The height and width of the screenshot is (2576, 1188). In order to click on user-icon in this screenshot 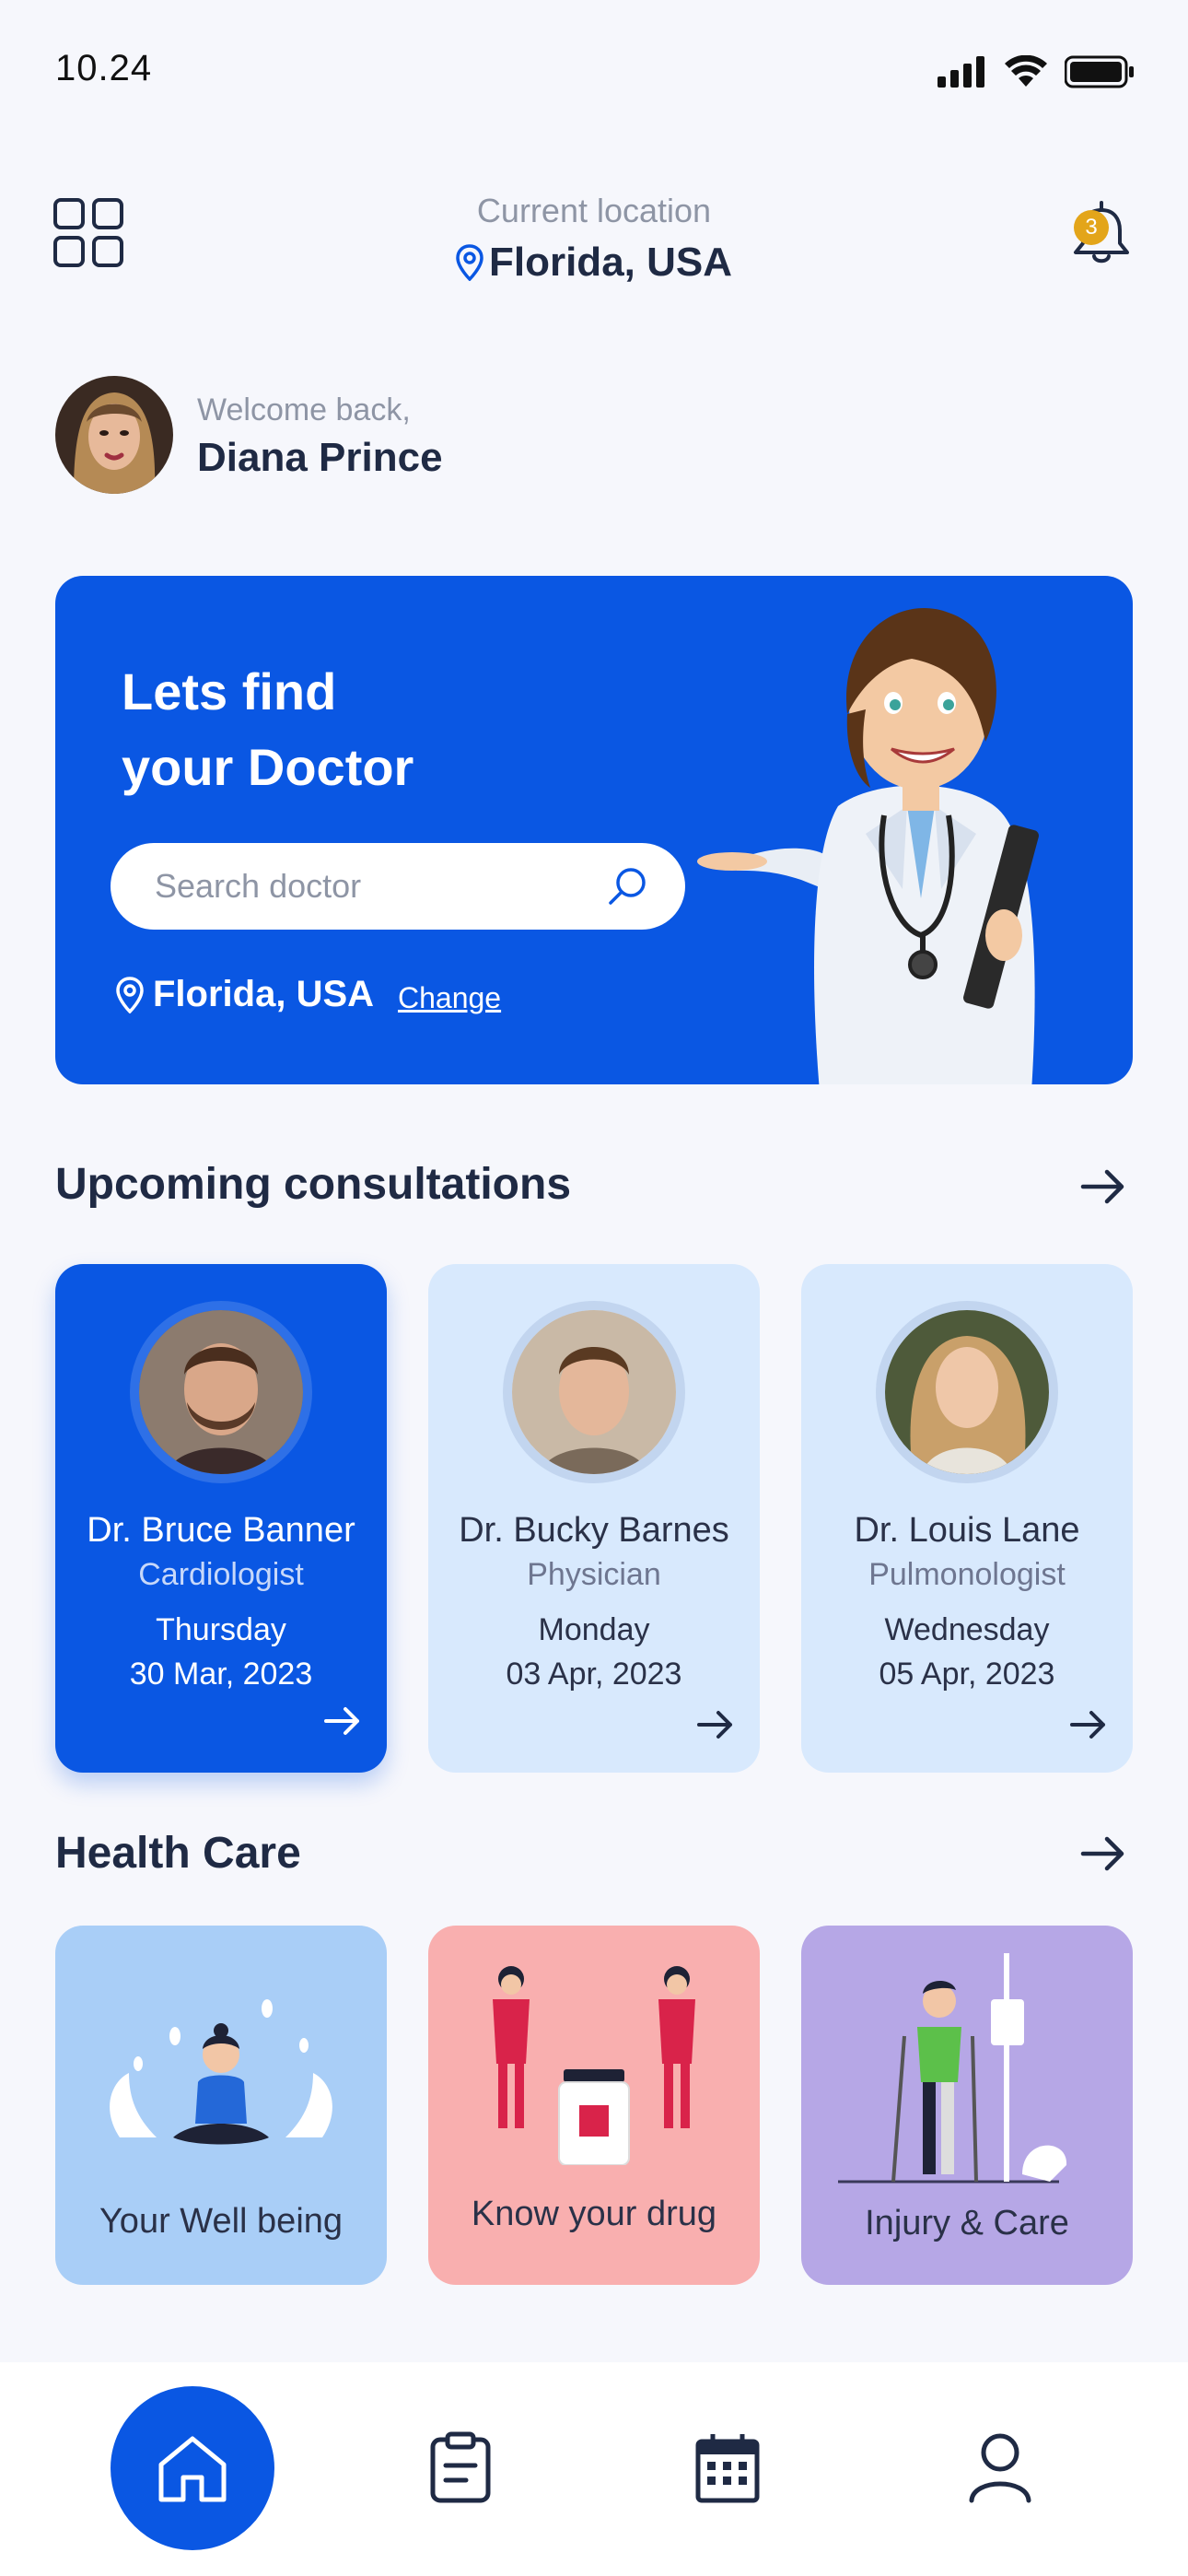, I will do `click(1000, 2468)`.